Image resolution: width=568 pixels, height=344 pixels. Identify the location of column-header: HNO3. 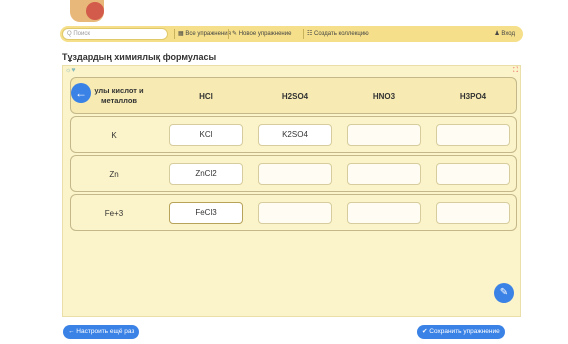
(384, 96).